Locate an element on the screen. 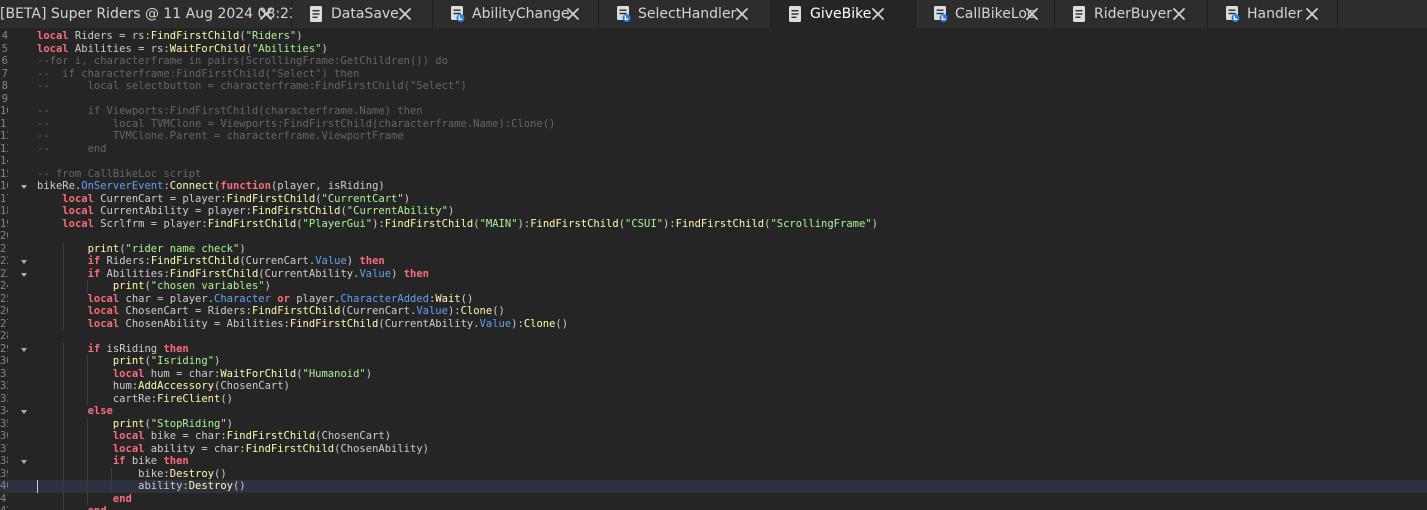 Image resolution: width=1427 pixels, height=510 pixels. code-line: 35 print("StopRiding") is located at coordinates (713, 423).